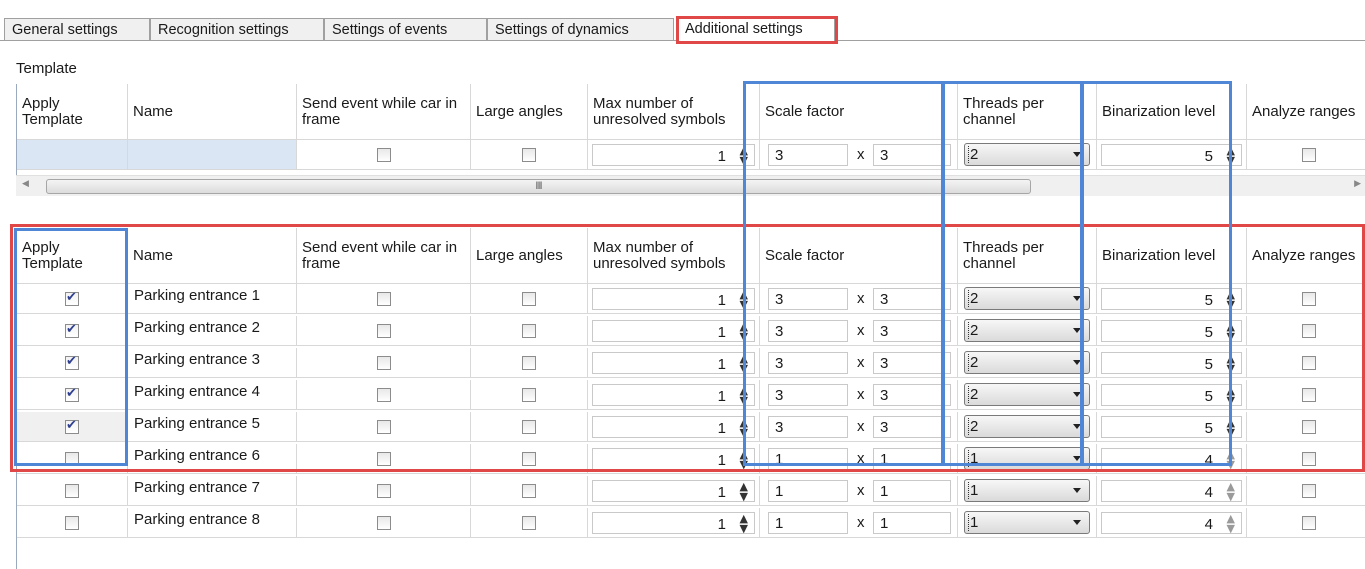  I want to click on scroll-right-arrow-icon: ▶, so click(1357, 184).